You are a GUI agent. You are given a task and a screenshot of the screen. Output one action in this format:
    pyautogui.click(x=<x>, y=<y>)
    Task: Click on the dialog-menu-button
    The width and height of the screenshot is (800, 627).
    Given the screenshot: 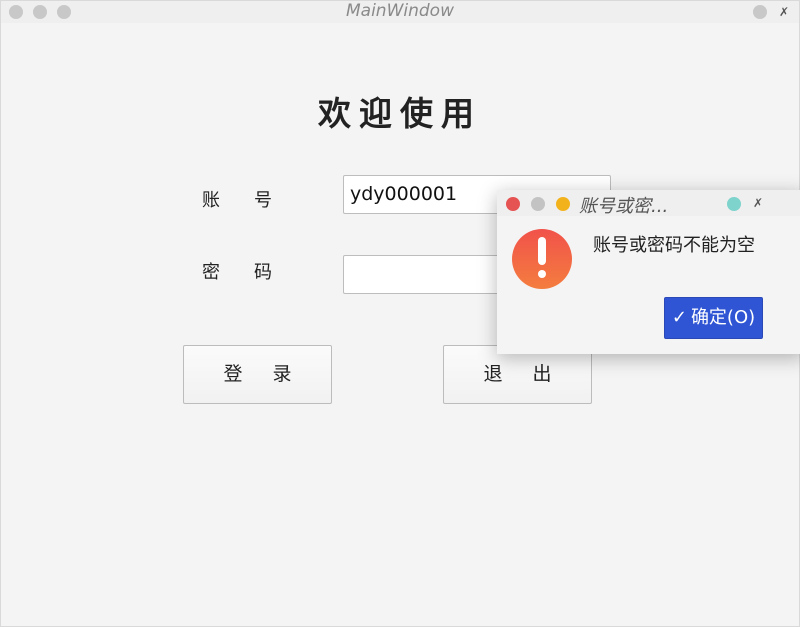 What is the action you would take?
    pyautogui.click(x=734, y=204)
    